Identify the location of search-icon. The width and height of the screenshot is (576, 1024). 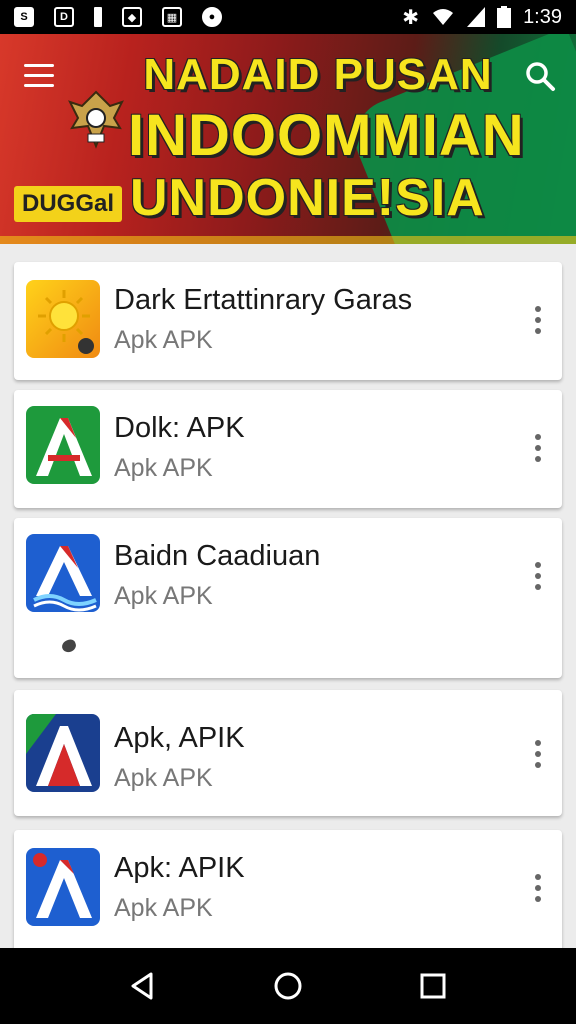
(540, 76).